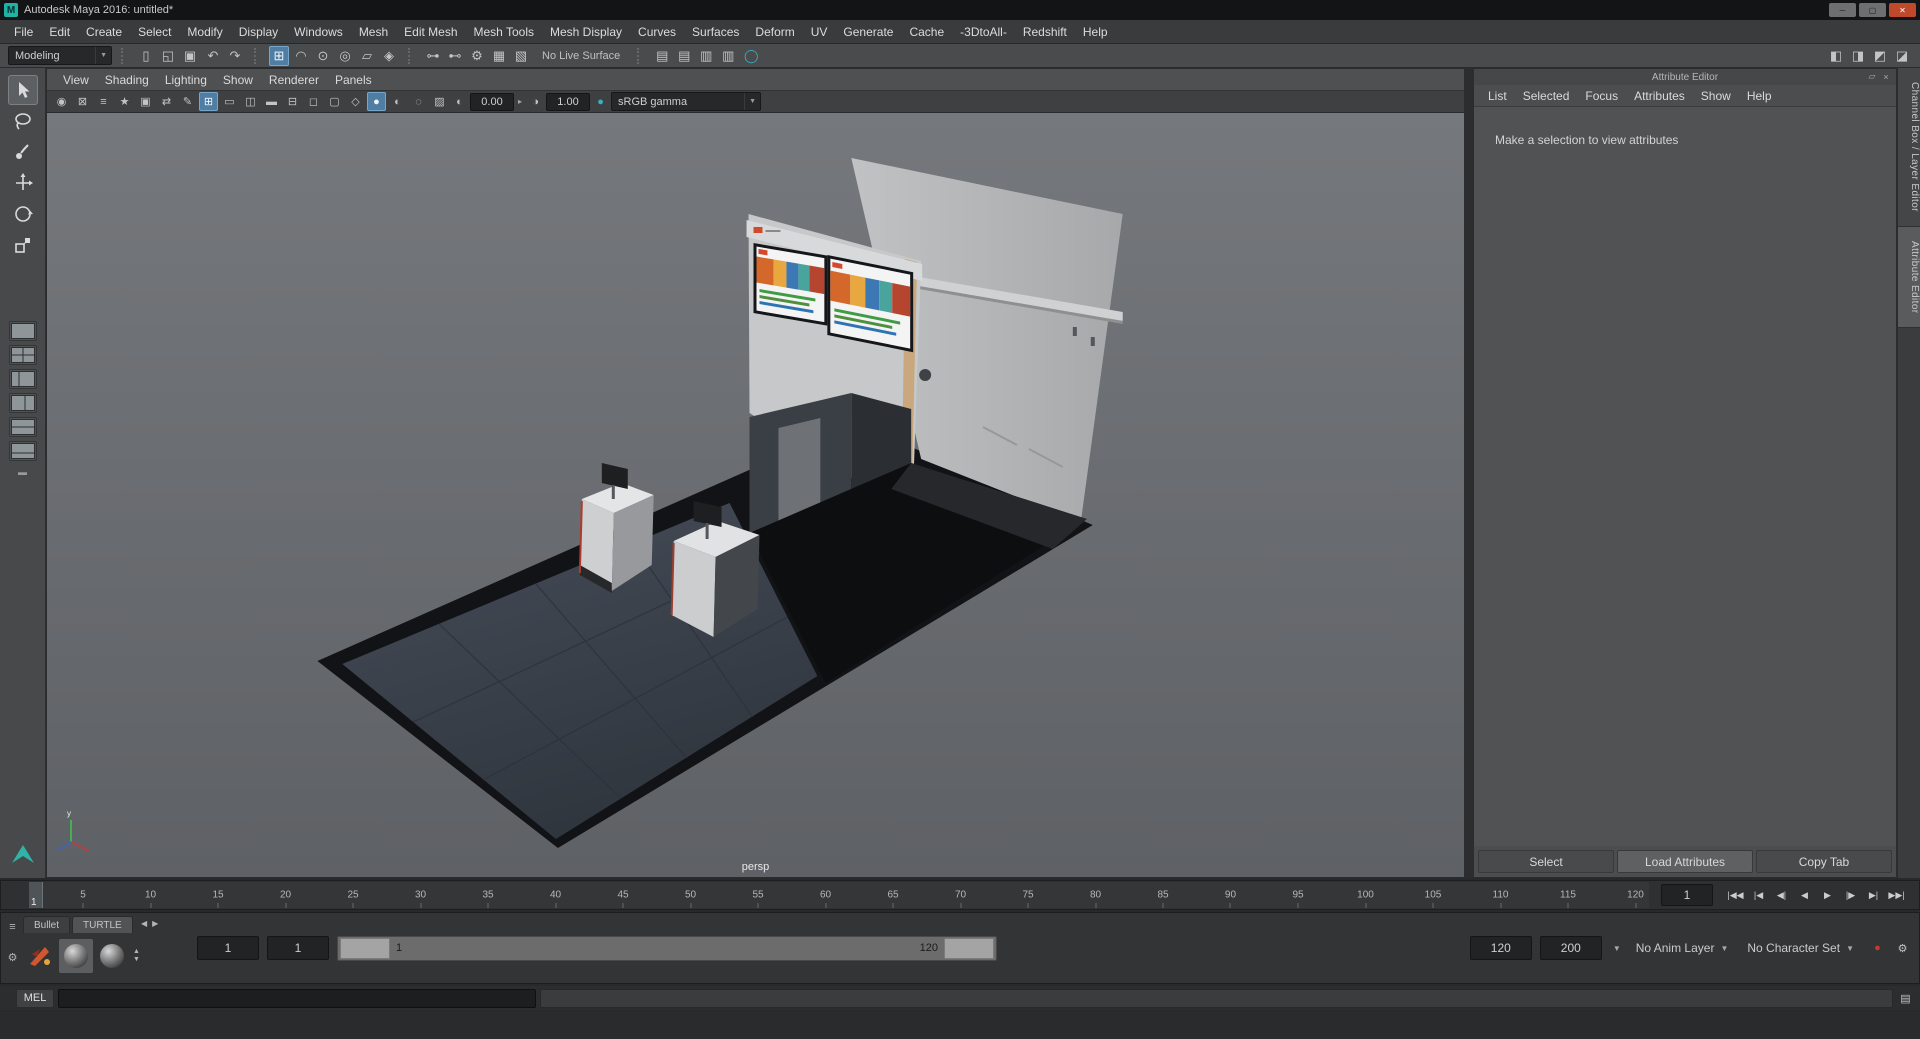  I want to click on smooth-shade-all-icon: ●, so click(376, 101).